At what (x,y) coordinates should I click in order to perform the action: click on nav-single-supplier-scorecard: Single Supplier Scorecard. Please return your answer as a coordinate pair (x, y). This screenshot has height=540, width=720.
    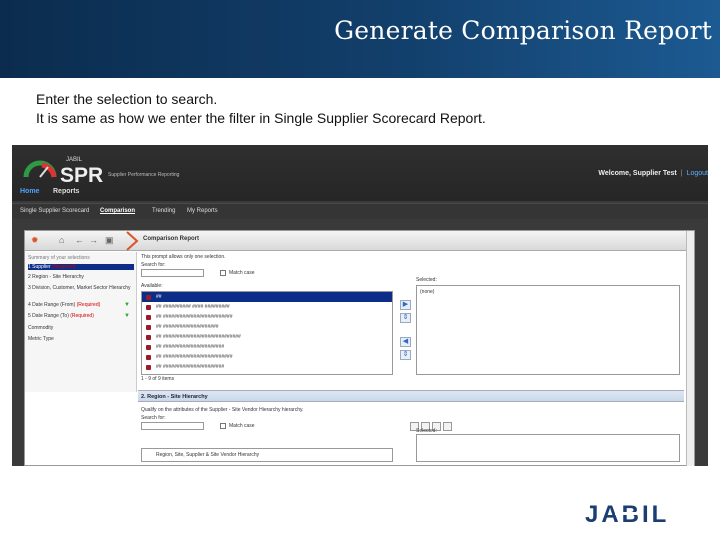
    Looking at the image, I should click on (54, 211).